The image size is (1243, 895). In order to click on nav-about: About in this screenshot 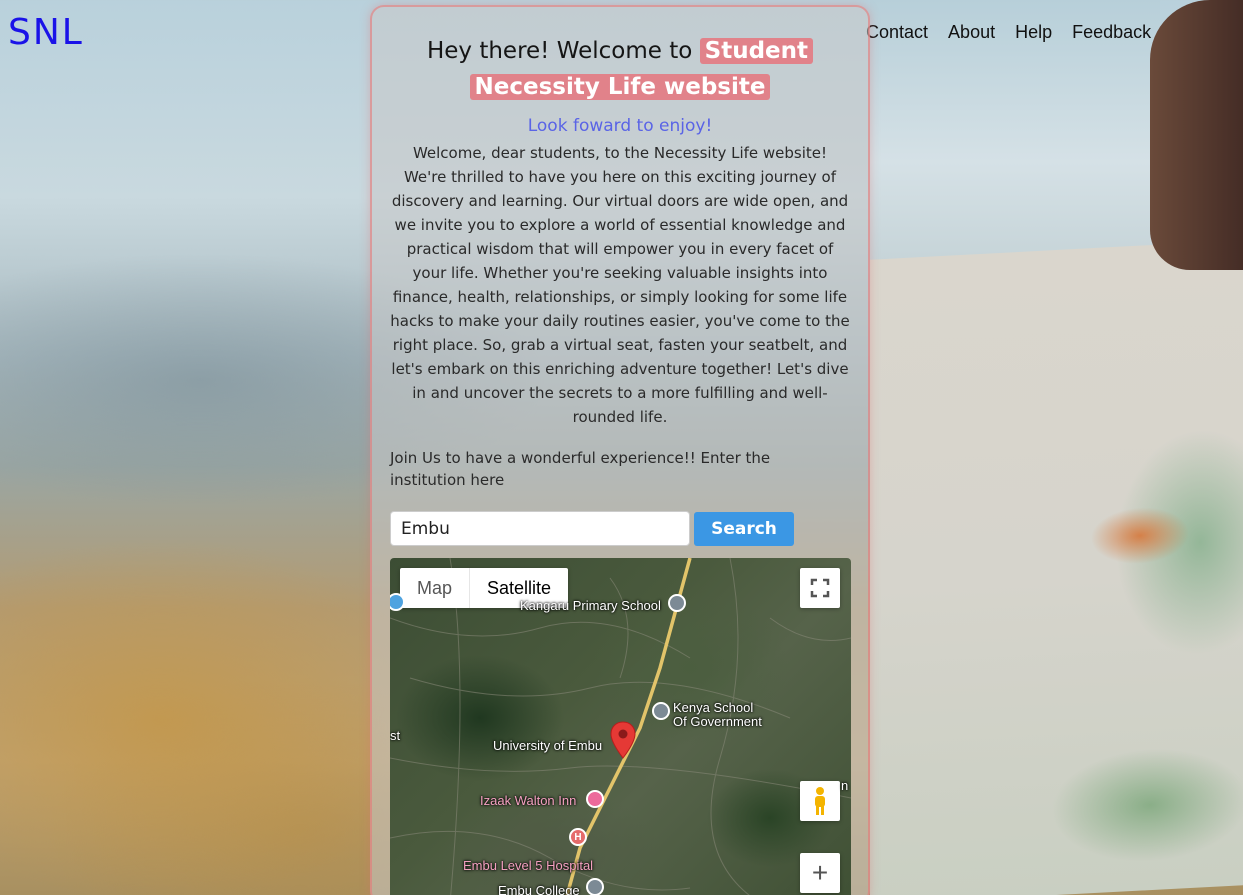, I will do `click(971, 32)`.